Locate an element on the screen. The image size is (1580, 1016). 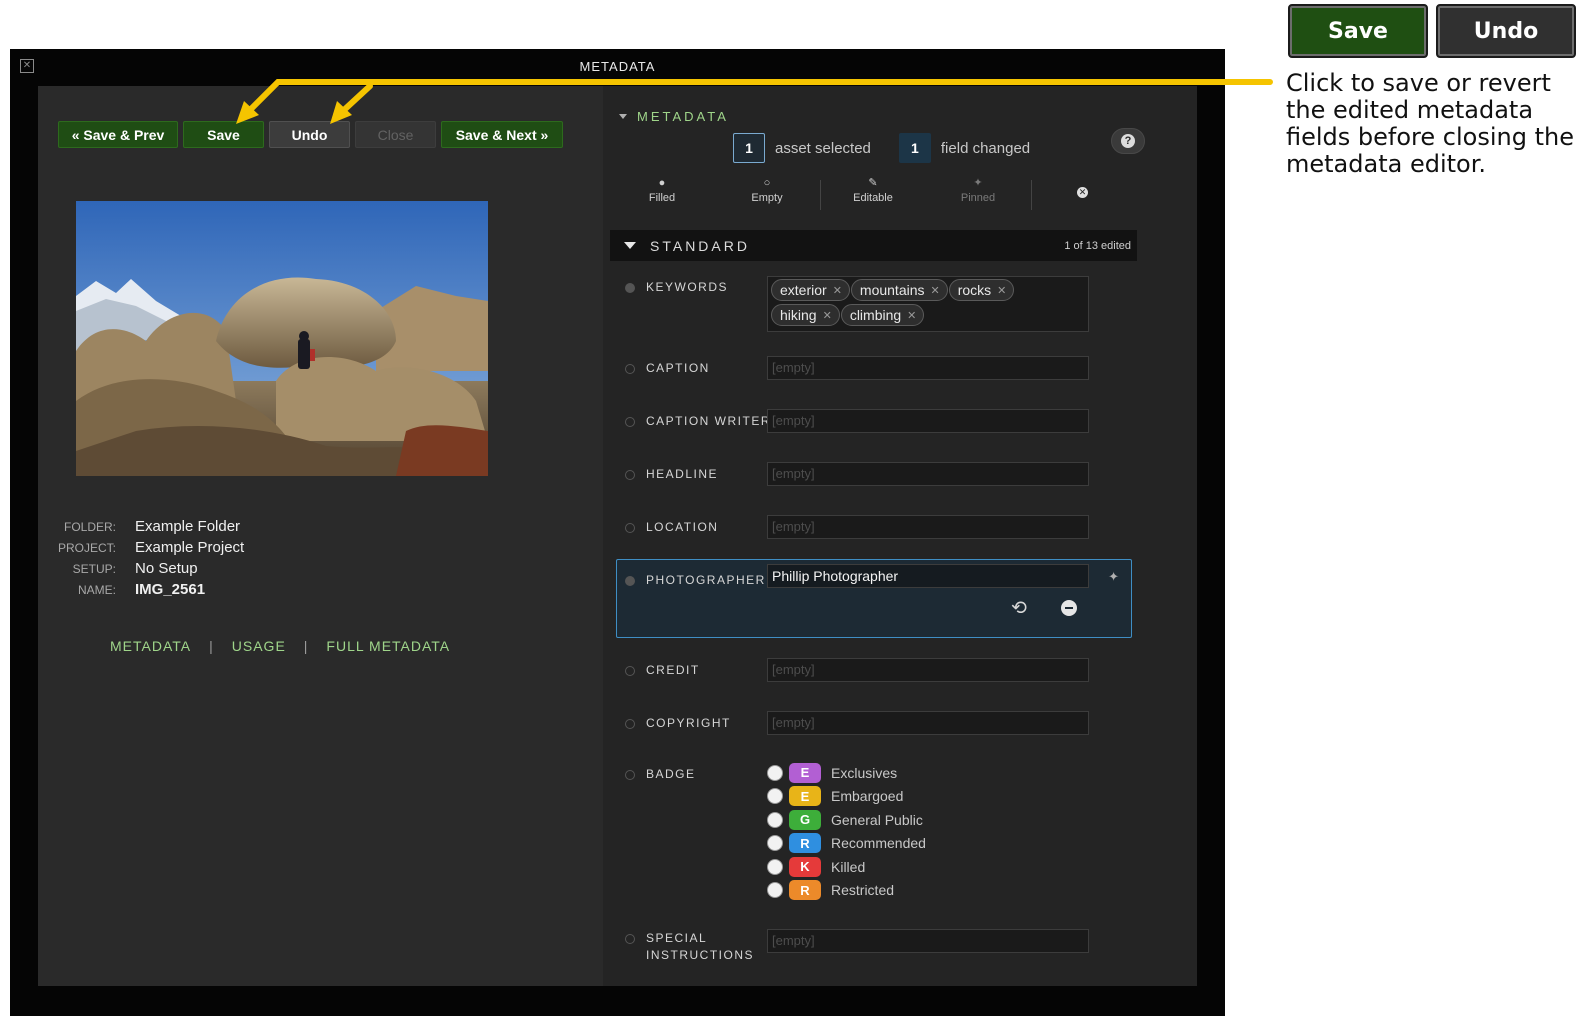
arrow-to-save is located at coordinates (760, 96).